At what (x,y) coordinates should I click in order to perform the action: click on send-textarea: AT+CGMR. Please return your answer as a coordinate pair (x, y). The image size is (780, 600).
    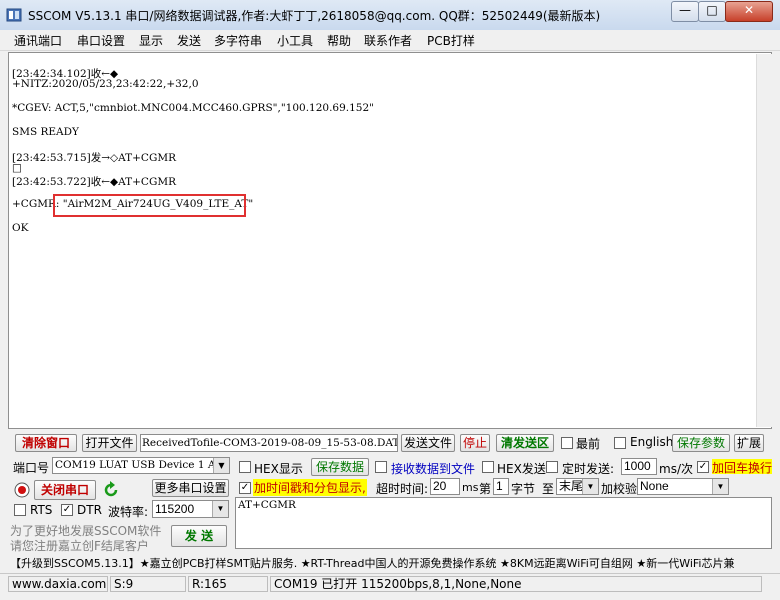
    Looking at the image, I should click on (503, 523).